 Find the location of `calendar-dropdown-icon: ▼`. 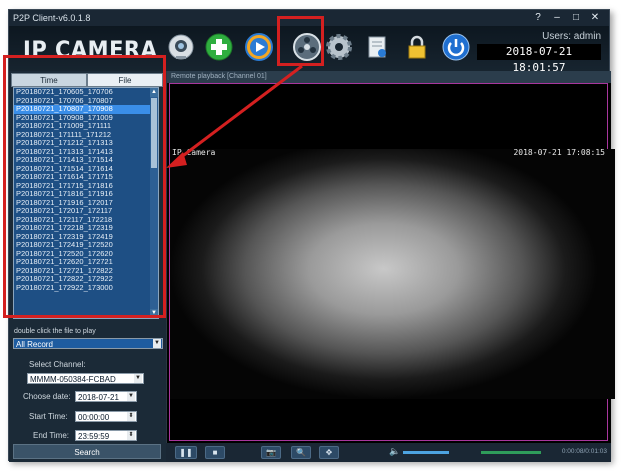

calendar-dropdown-icon: ▼ is located at coordinates (131, 396).